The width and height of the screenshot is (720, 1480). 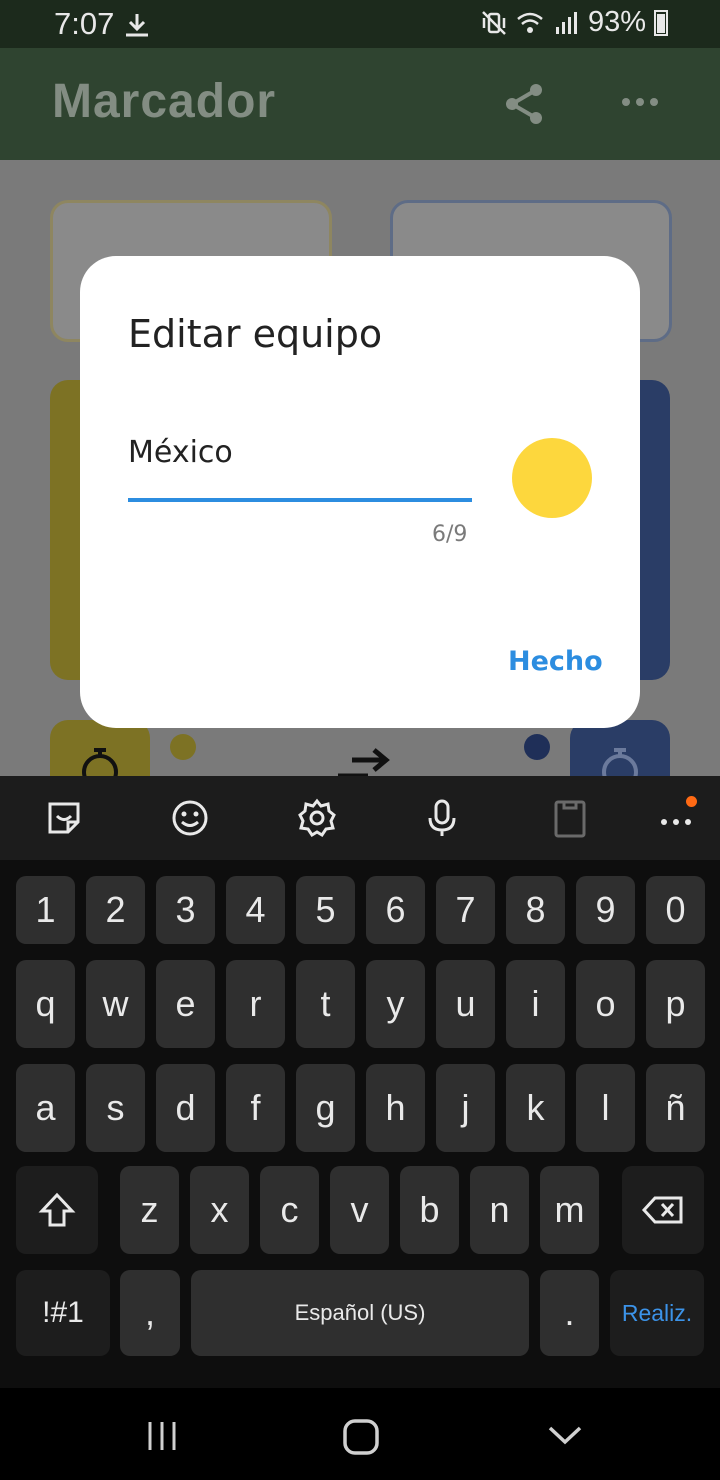 I want to click on key-3: 3, so click(x=185, y=910).